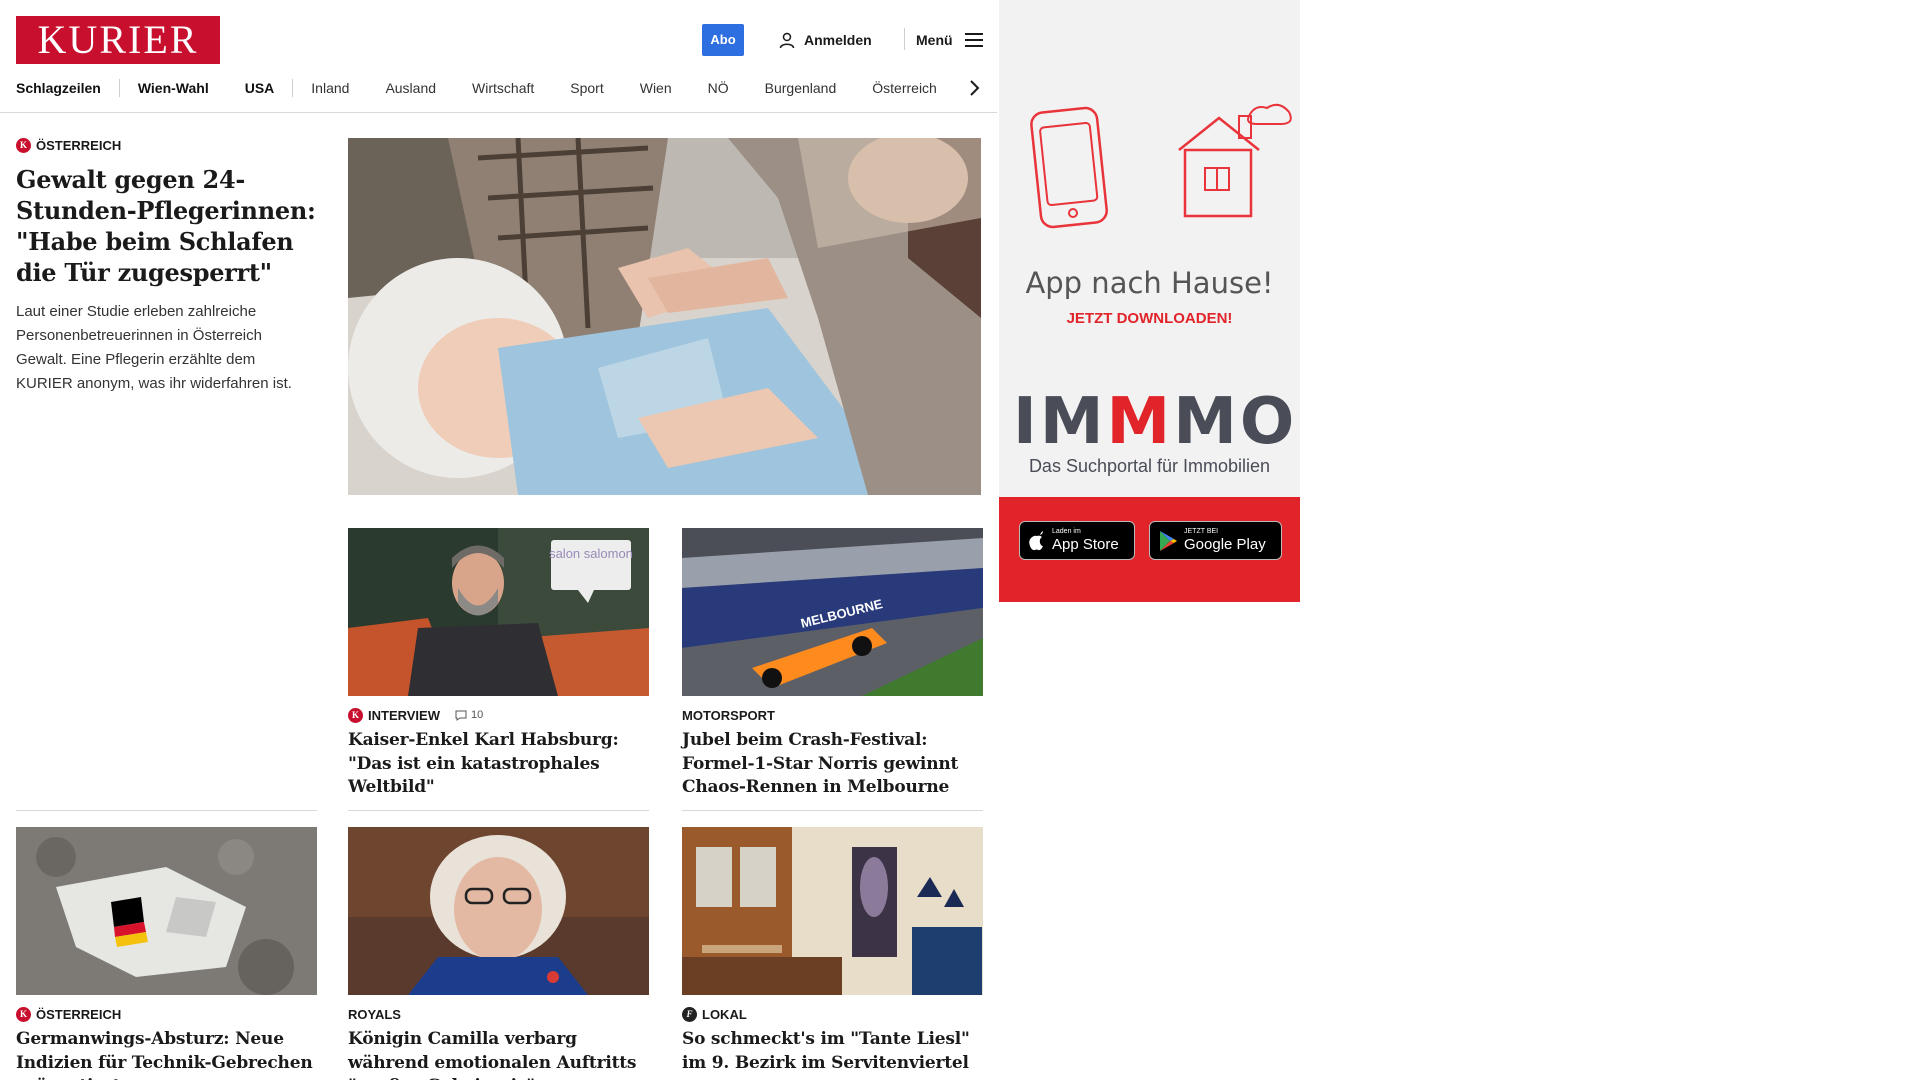  What do you see at coordinates (79, 1014) in the screenshot?
I see `card-kicker: ÖSTERREICH` at bounding box center [79, 1014].